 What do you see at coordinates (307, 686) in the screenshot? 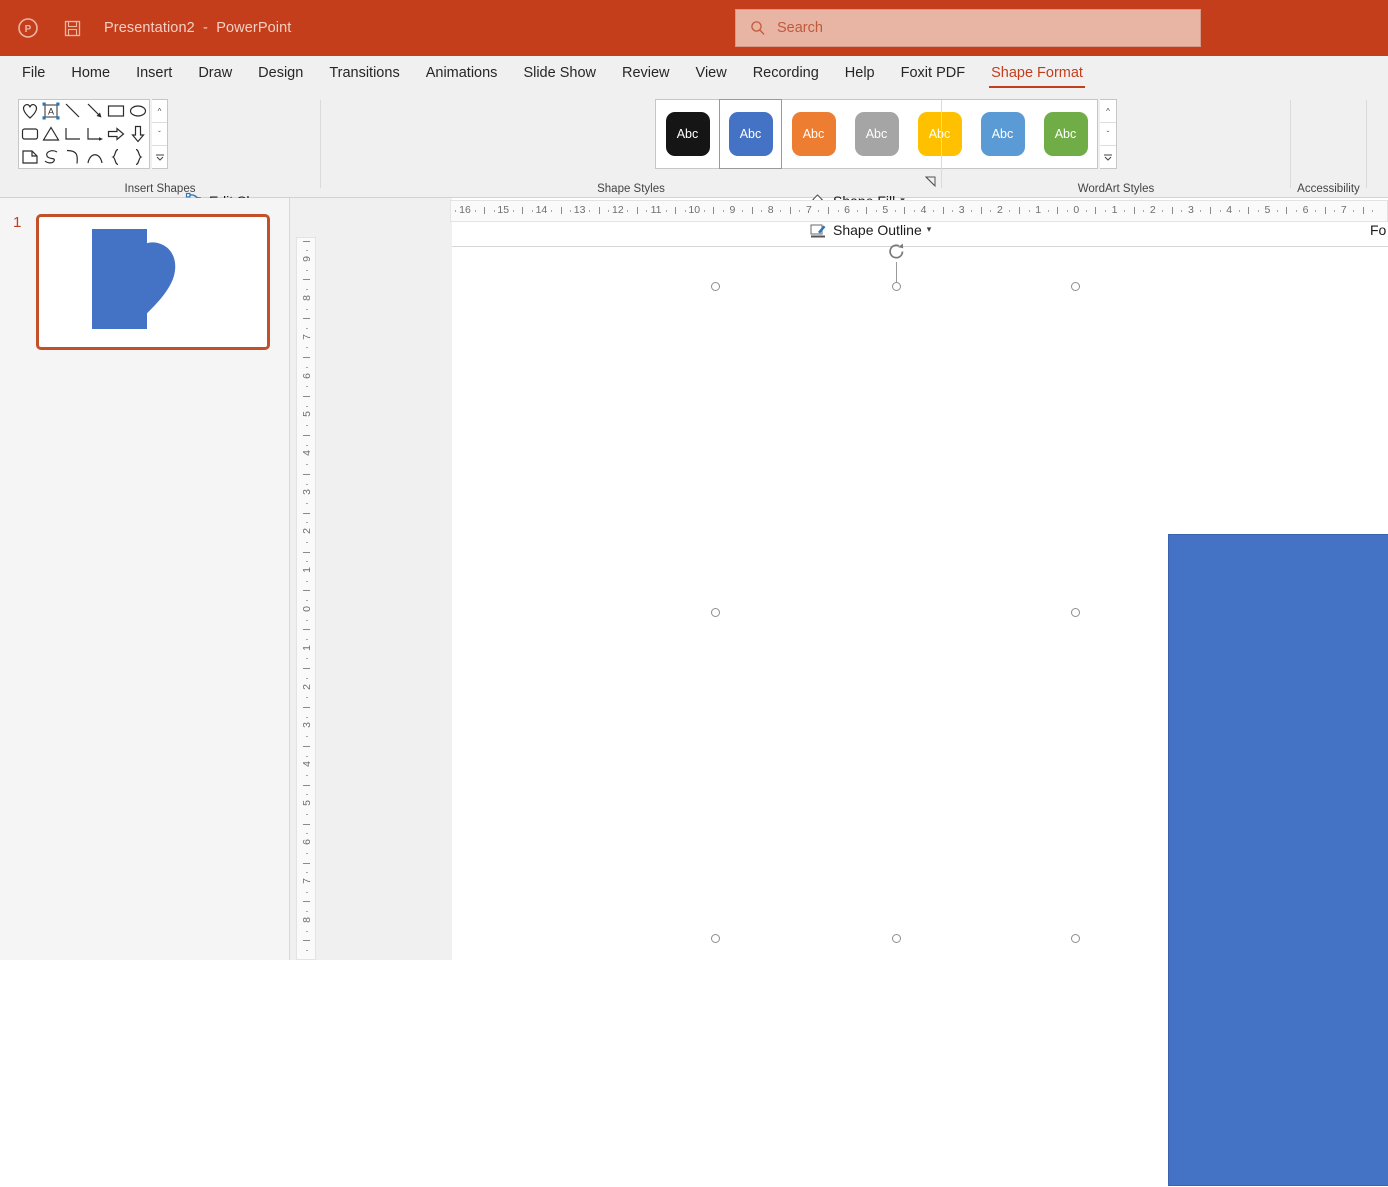
I see `vruler-tick-label: 2` at bounding box center [307, 686].